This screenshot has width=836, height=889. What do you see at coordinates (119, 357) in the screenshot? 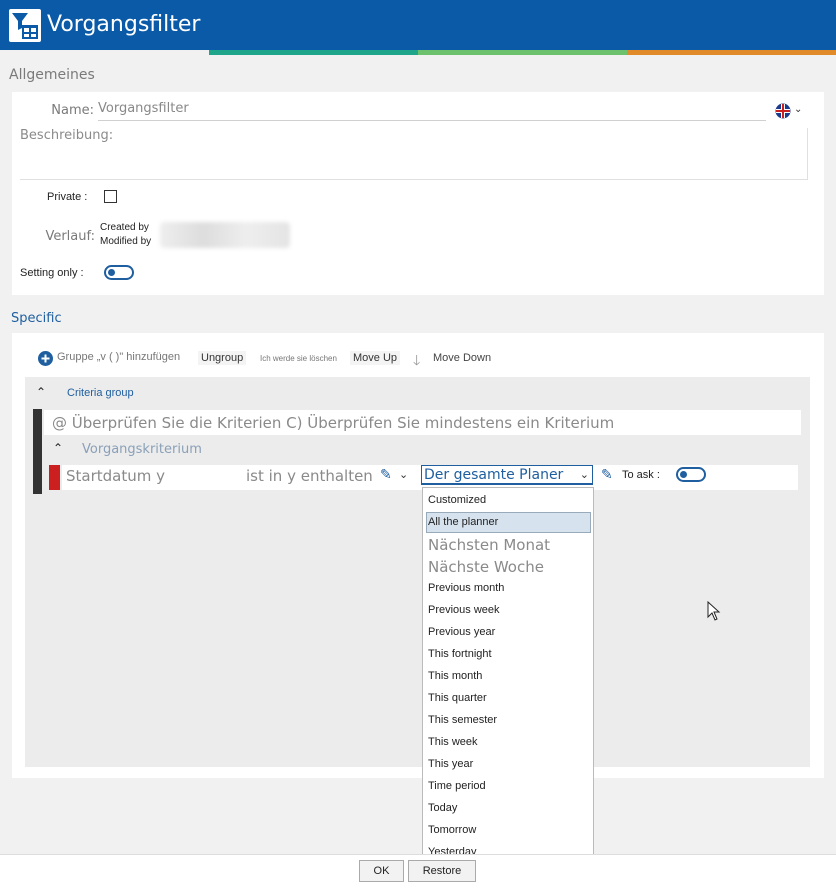
I see `add-group-label: Gruppe „v ( )" hinzufügen` at bounding box center [119, 357].